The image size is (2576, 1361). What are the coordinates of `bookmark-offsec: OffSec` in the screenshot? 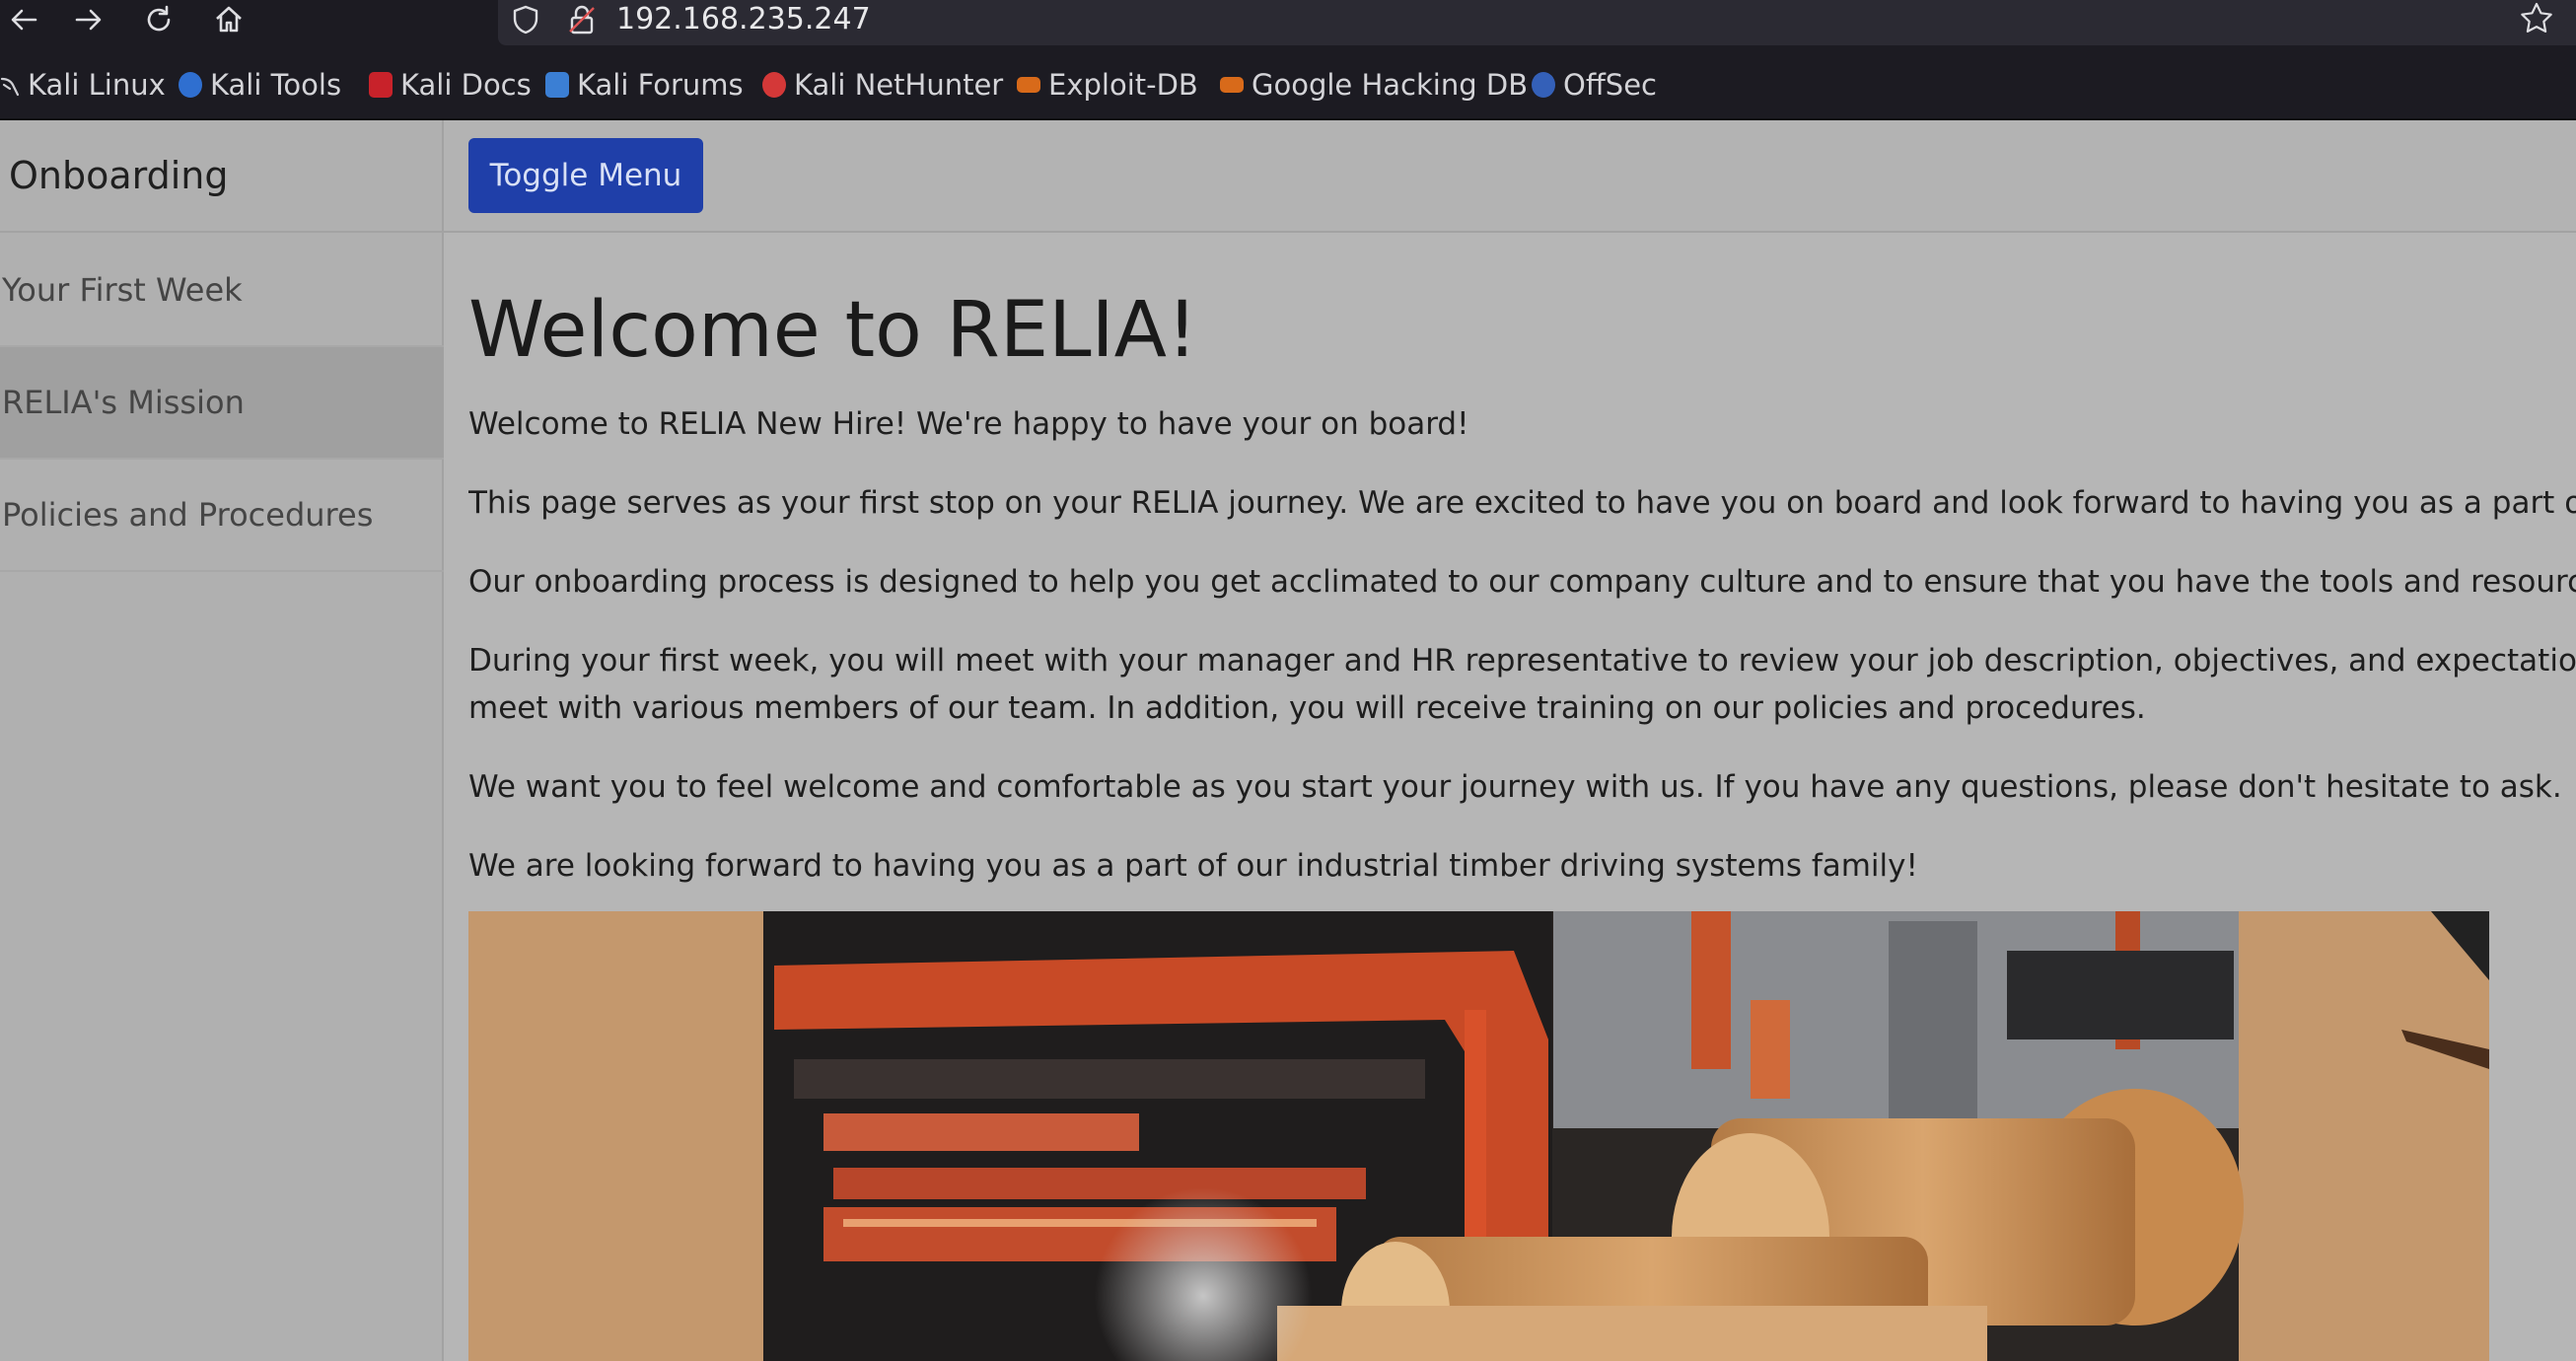 It's located at (1594, 85).